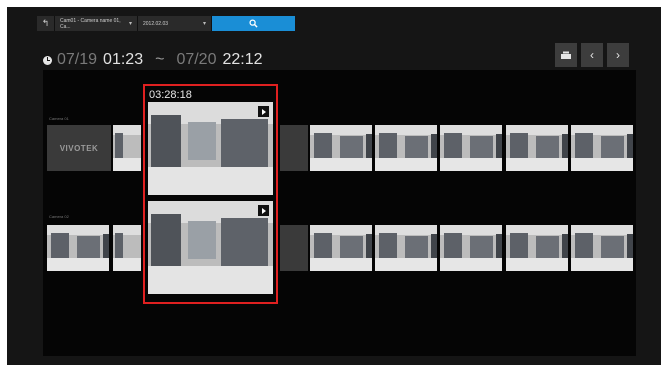 This screenshot has height=367, width=668. Describe the element at coordinates (242, 59) in the screenshot. I see `end-time: 22:12` at that location.